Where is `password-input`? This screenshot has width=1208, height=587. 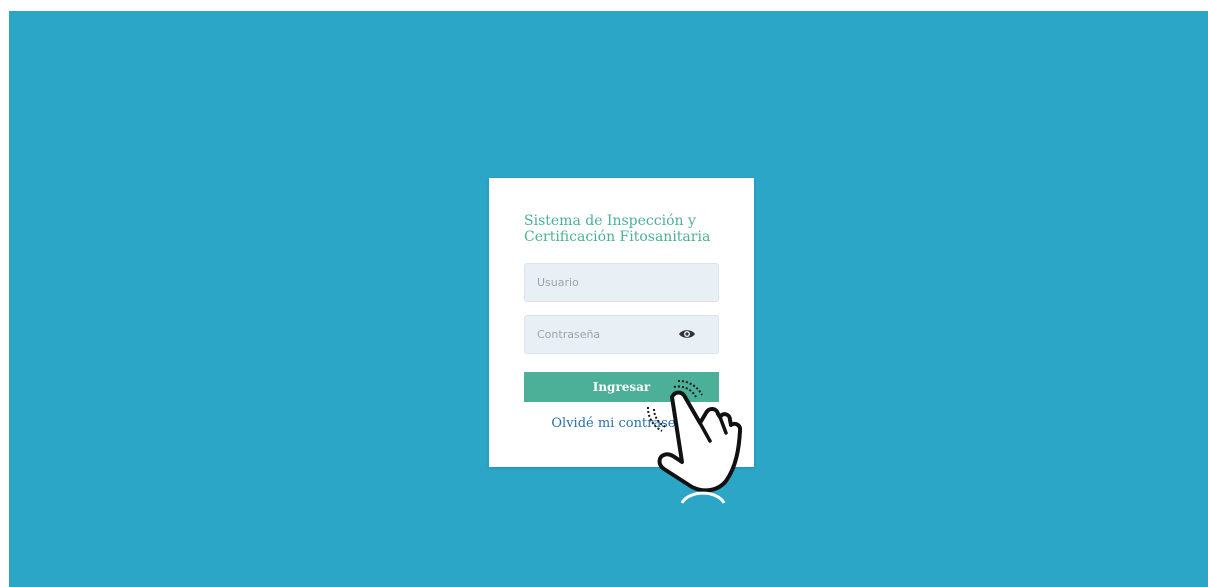
password-input is located at coordinates (612, 334).